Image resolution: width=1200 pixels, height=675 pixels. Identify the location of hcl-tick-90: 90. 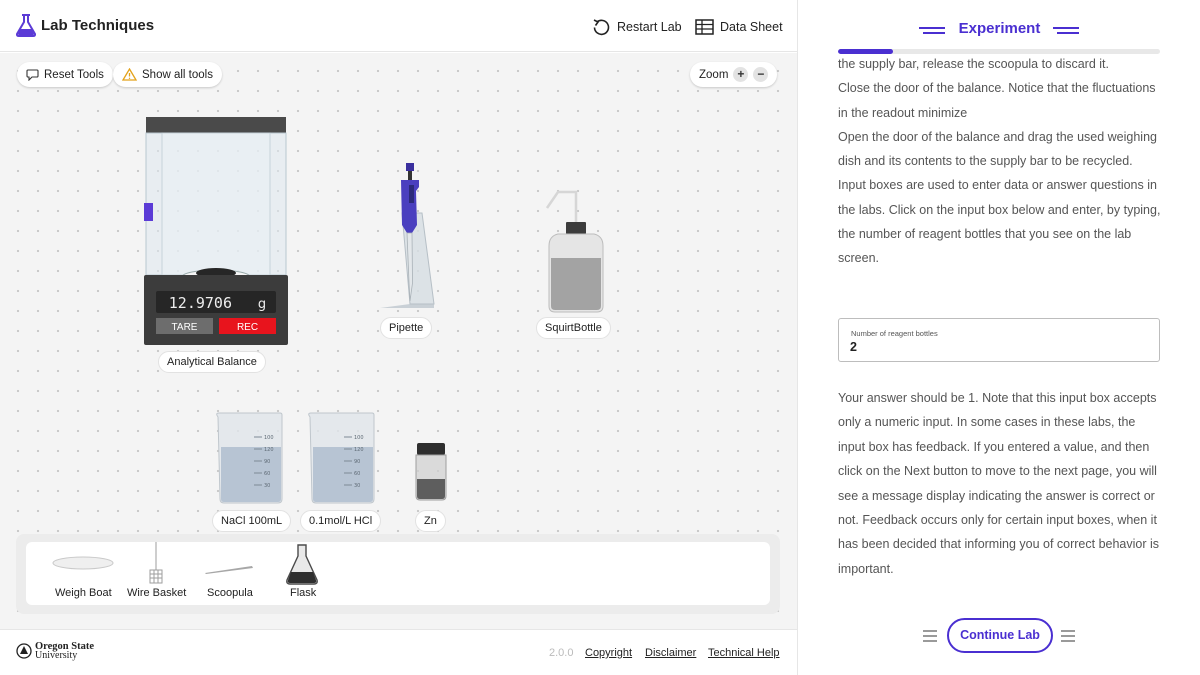
(357, 462).